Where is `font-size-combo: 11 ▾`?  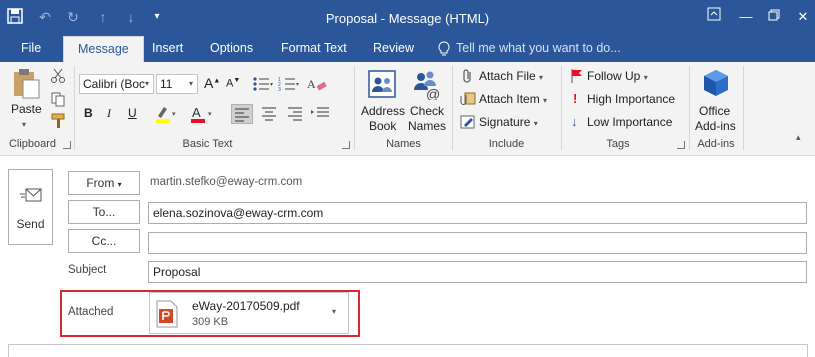 font-size-combo: 11 ▾ is located at coordinates (177, 84).